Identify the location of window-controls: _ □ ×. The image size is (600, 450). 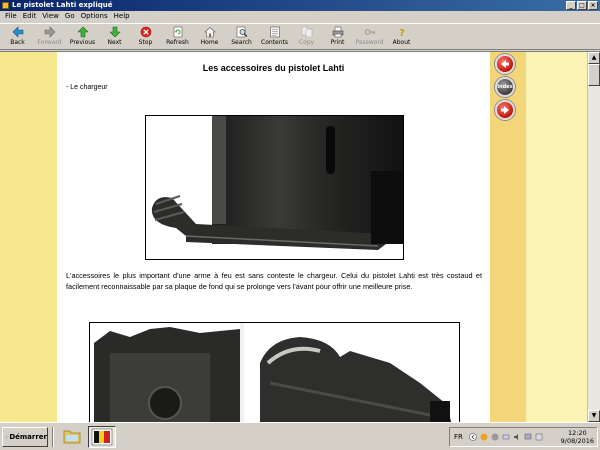
(582, 5).